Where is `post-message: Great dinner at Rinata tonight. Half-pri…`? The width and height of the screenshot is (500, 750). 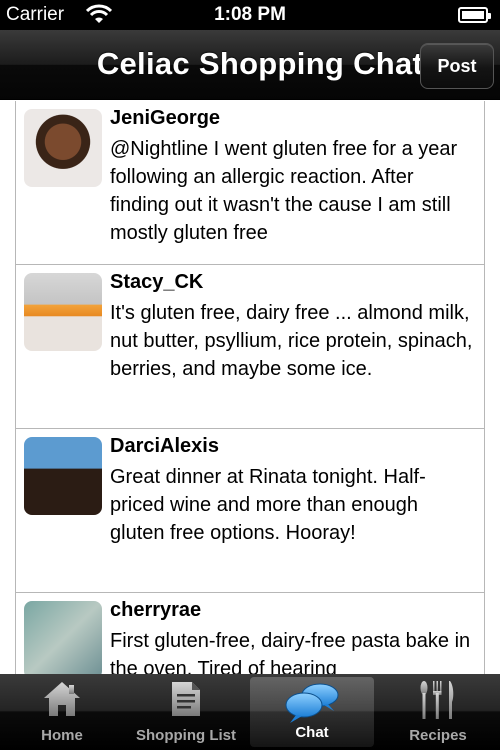
post-message: Great dinner at Rinata tonight. Half-pri… is located at coordinates (268, 505).